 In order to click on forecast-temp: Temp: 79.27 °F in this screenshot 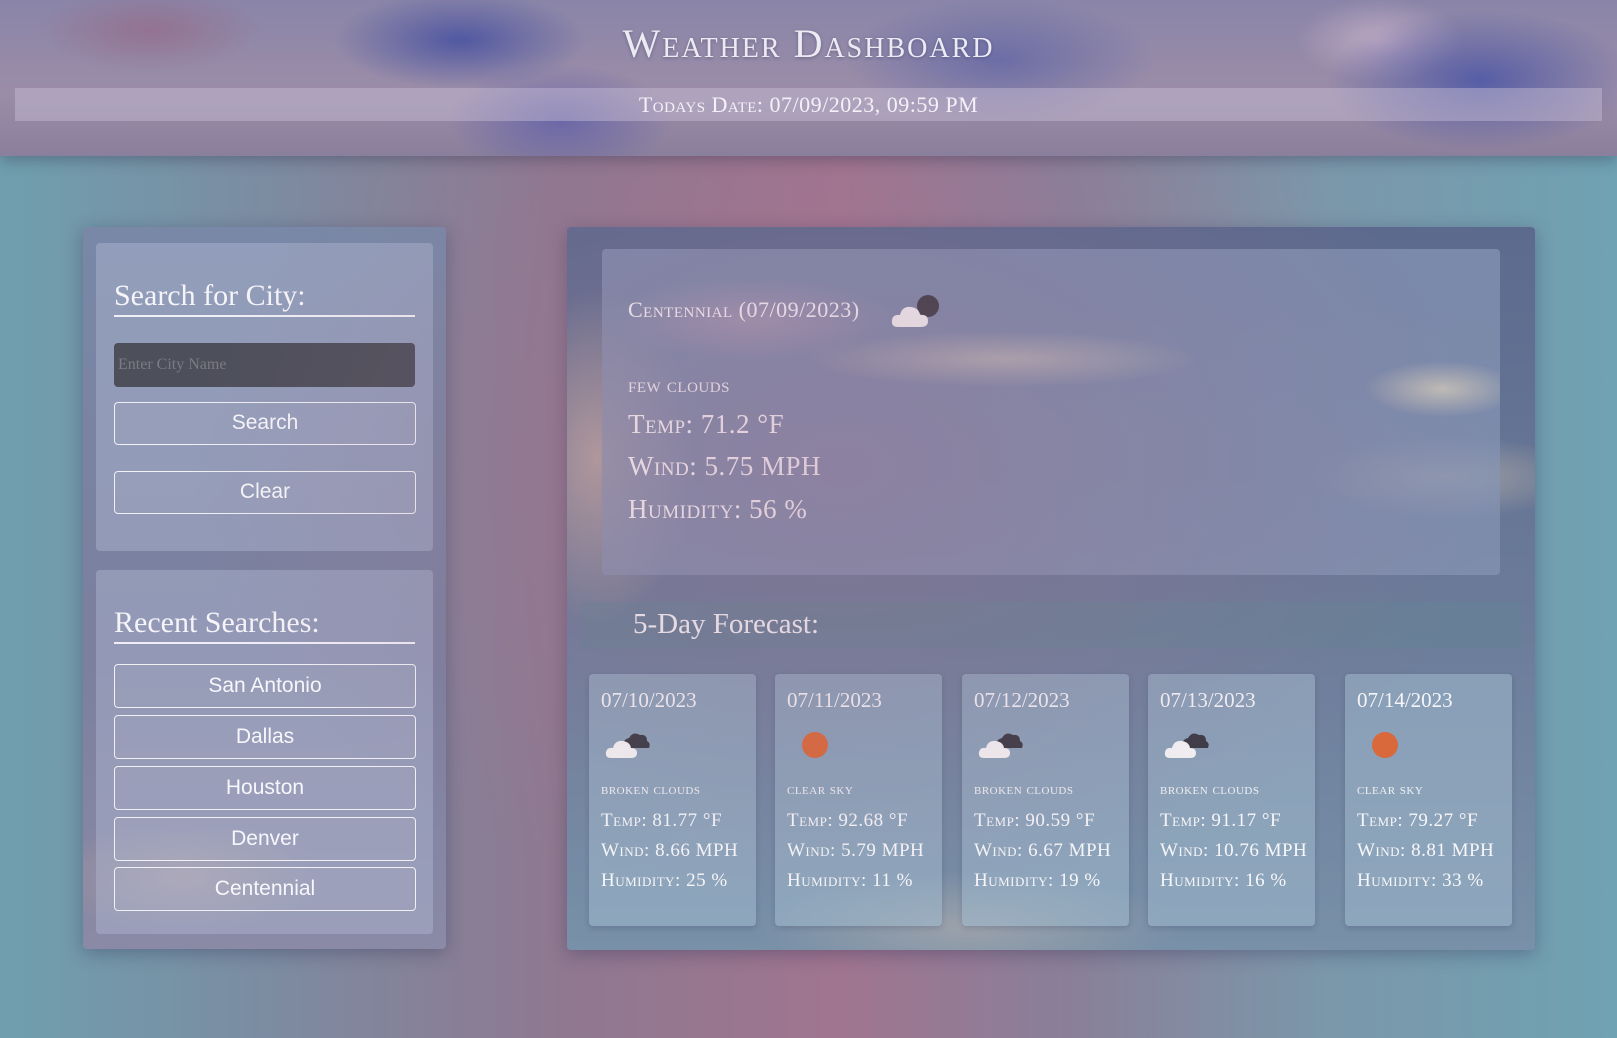, I will do `click(1418, 820)`.